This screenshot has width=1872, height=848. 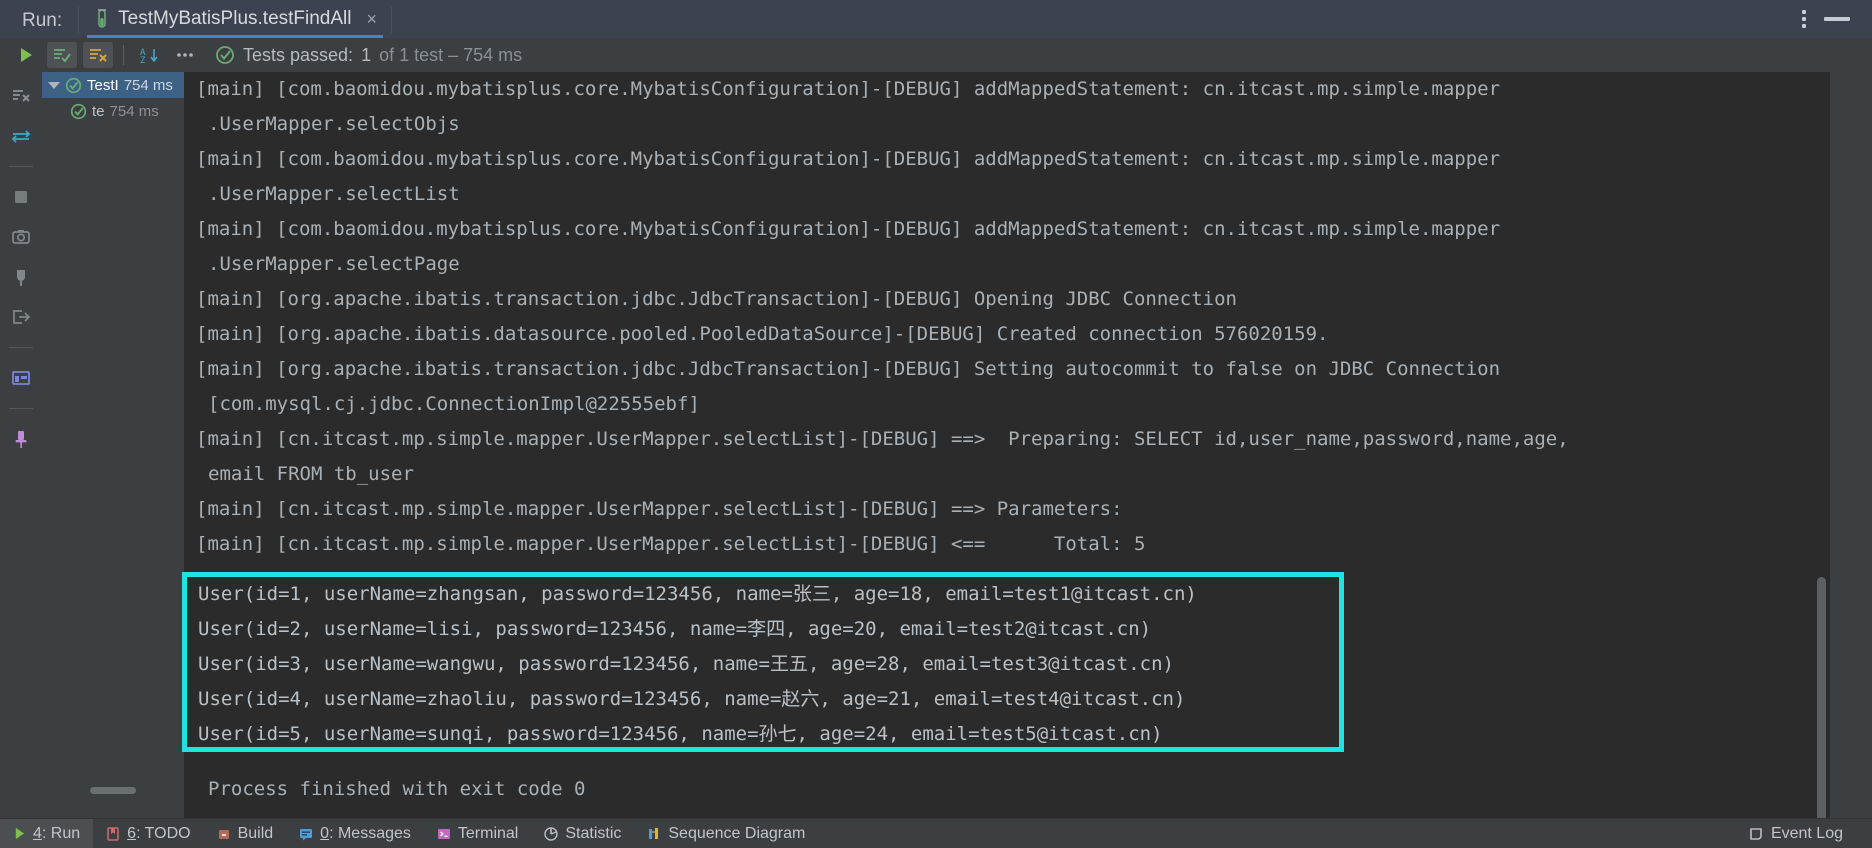 I want to click on status-bar-item-label: Build, so click(x=256, y=834).